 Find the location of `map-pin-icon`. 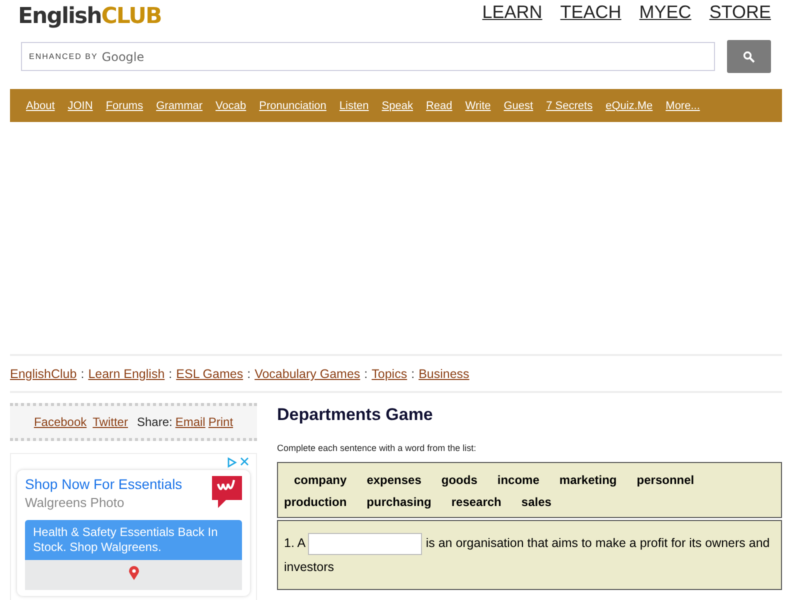

map-pin-icon is located at coordinates (134, 573).